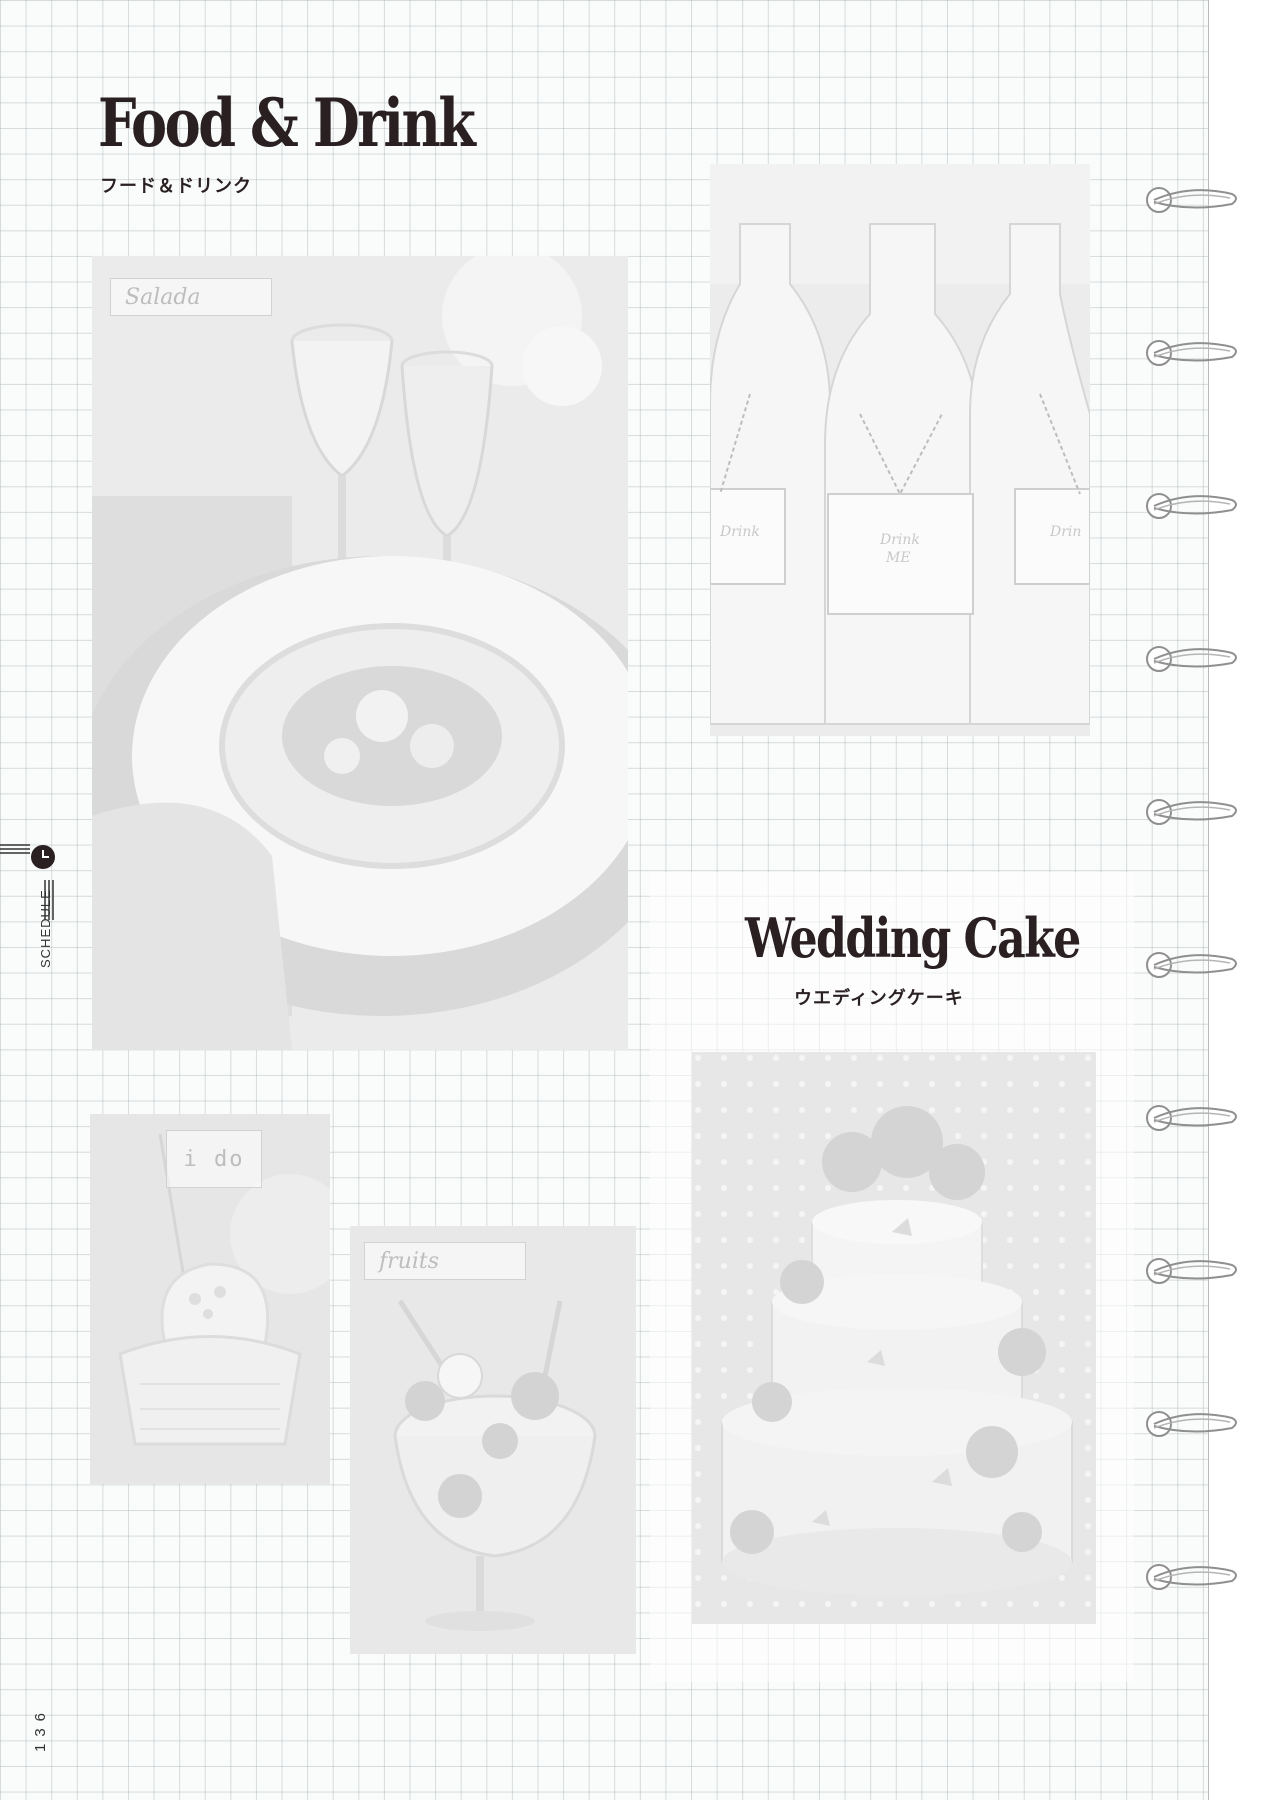 This screenshot has height=1800, width=1266. What do you see at coordinates (894, 1338) in the screenshot?
I see `wedding-cake-photo` at bounding box center [894, 1338].